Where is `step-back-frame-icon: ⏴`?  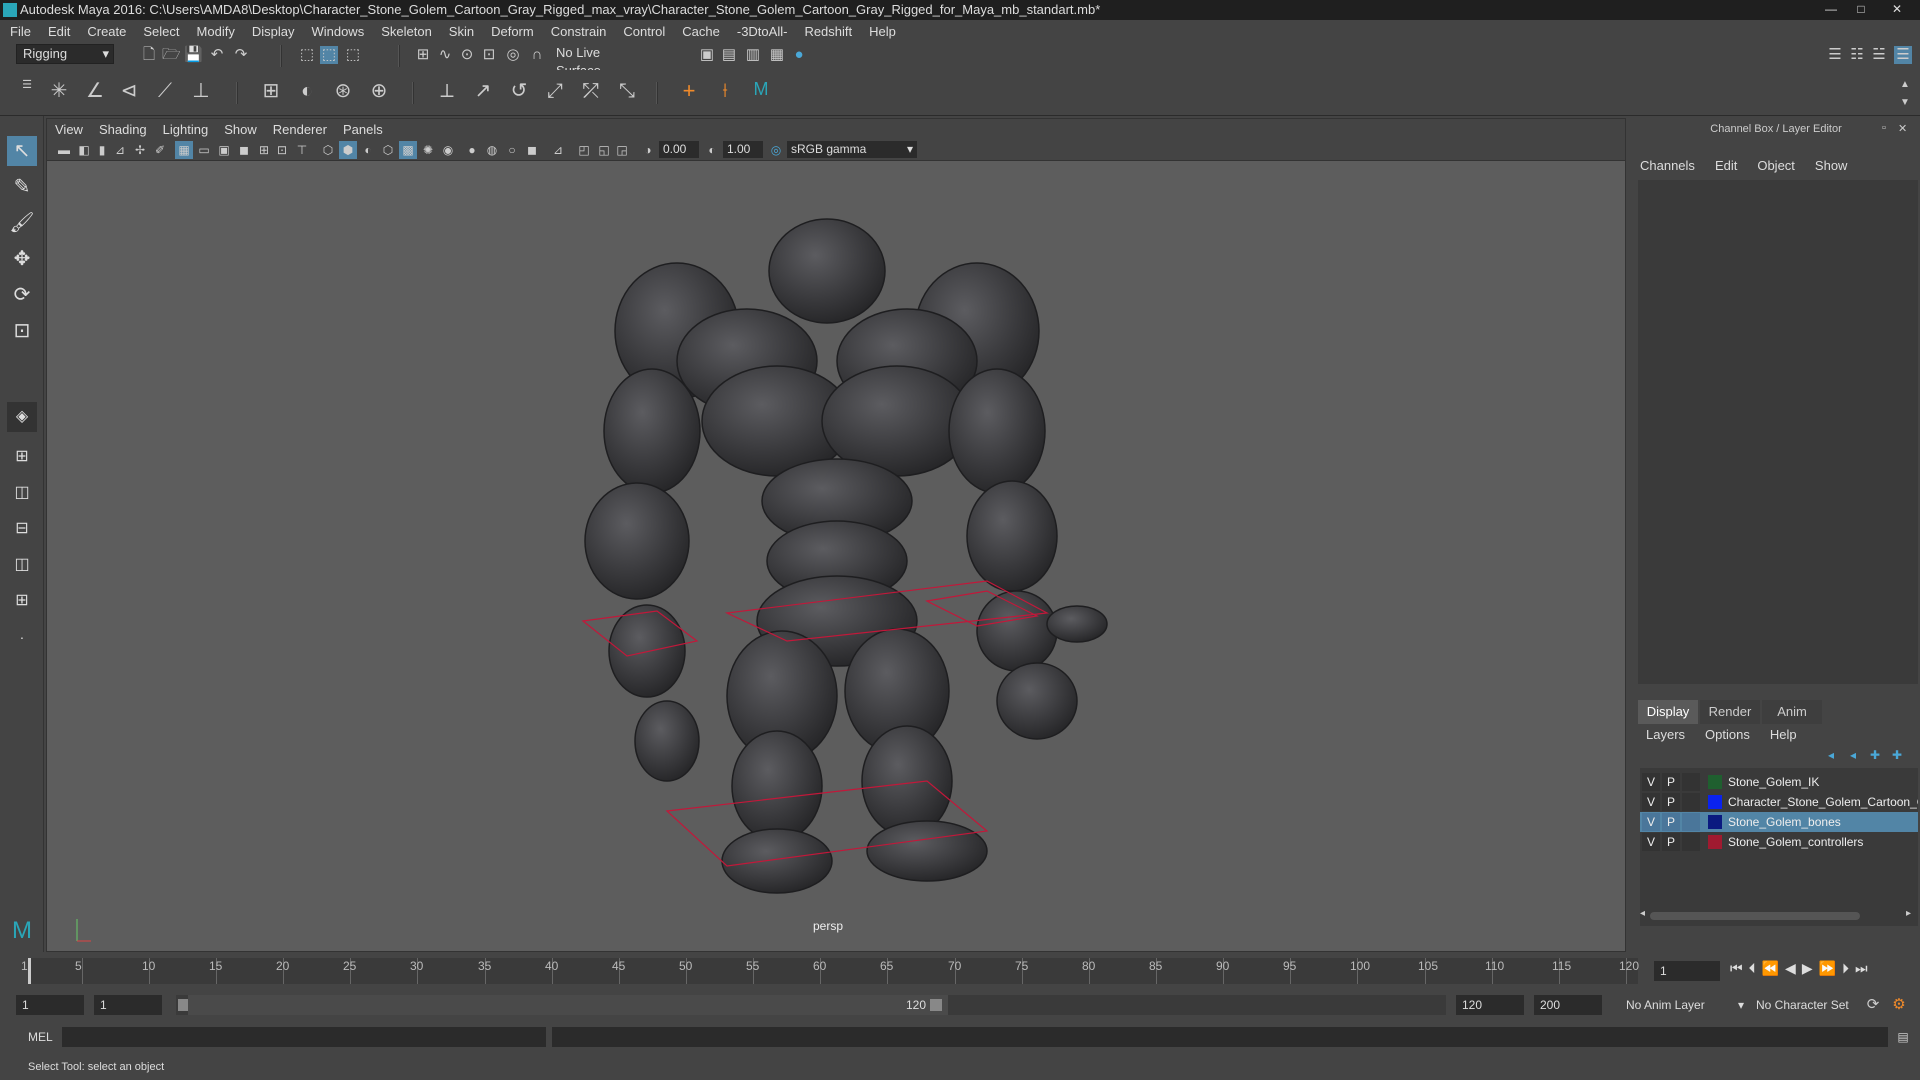 step-back-frame-icon: ⏴ is located at coordinates (1752, 968).